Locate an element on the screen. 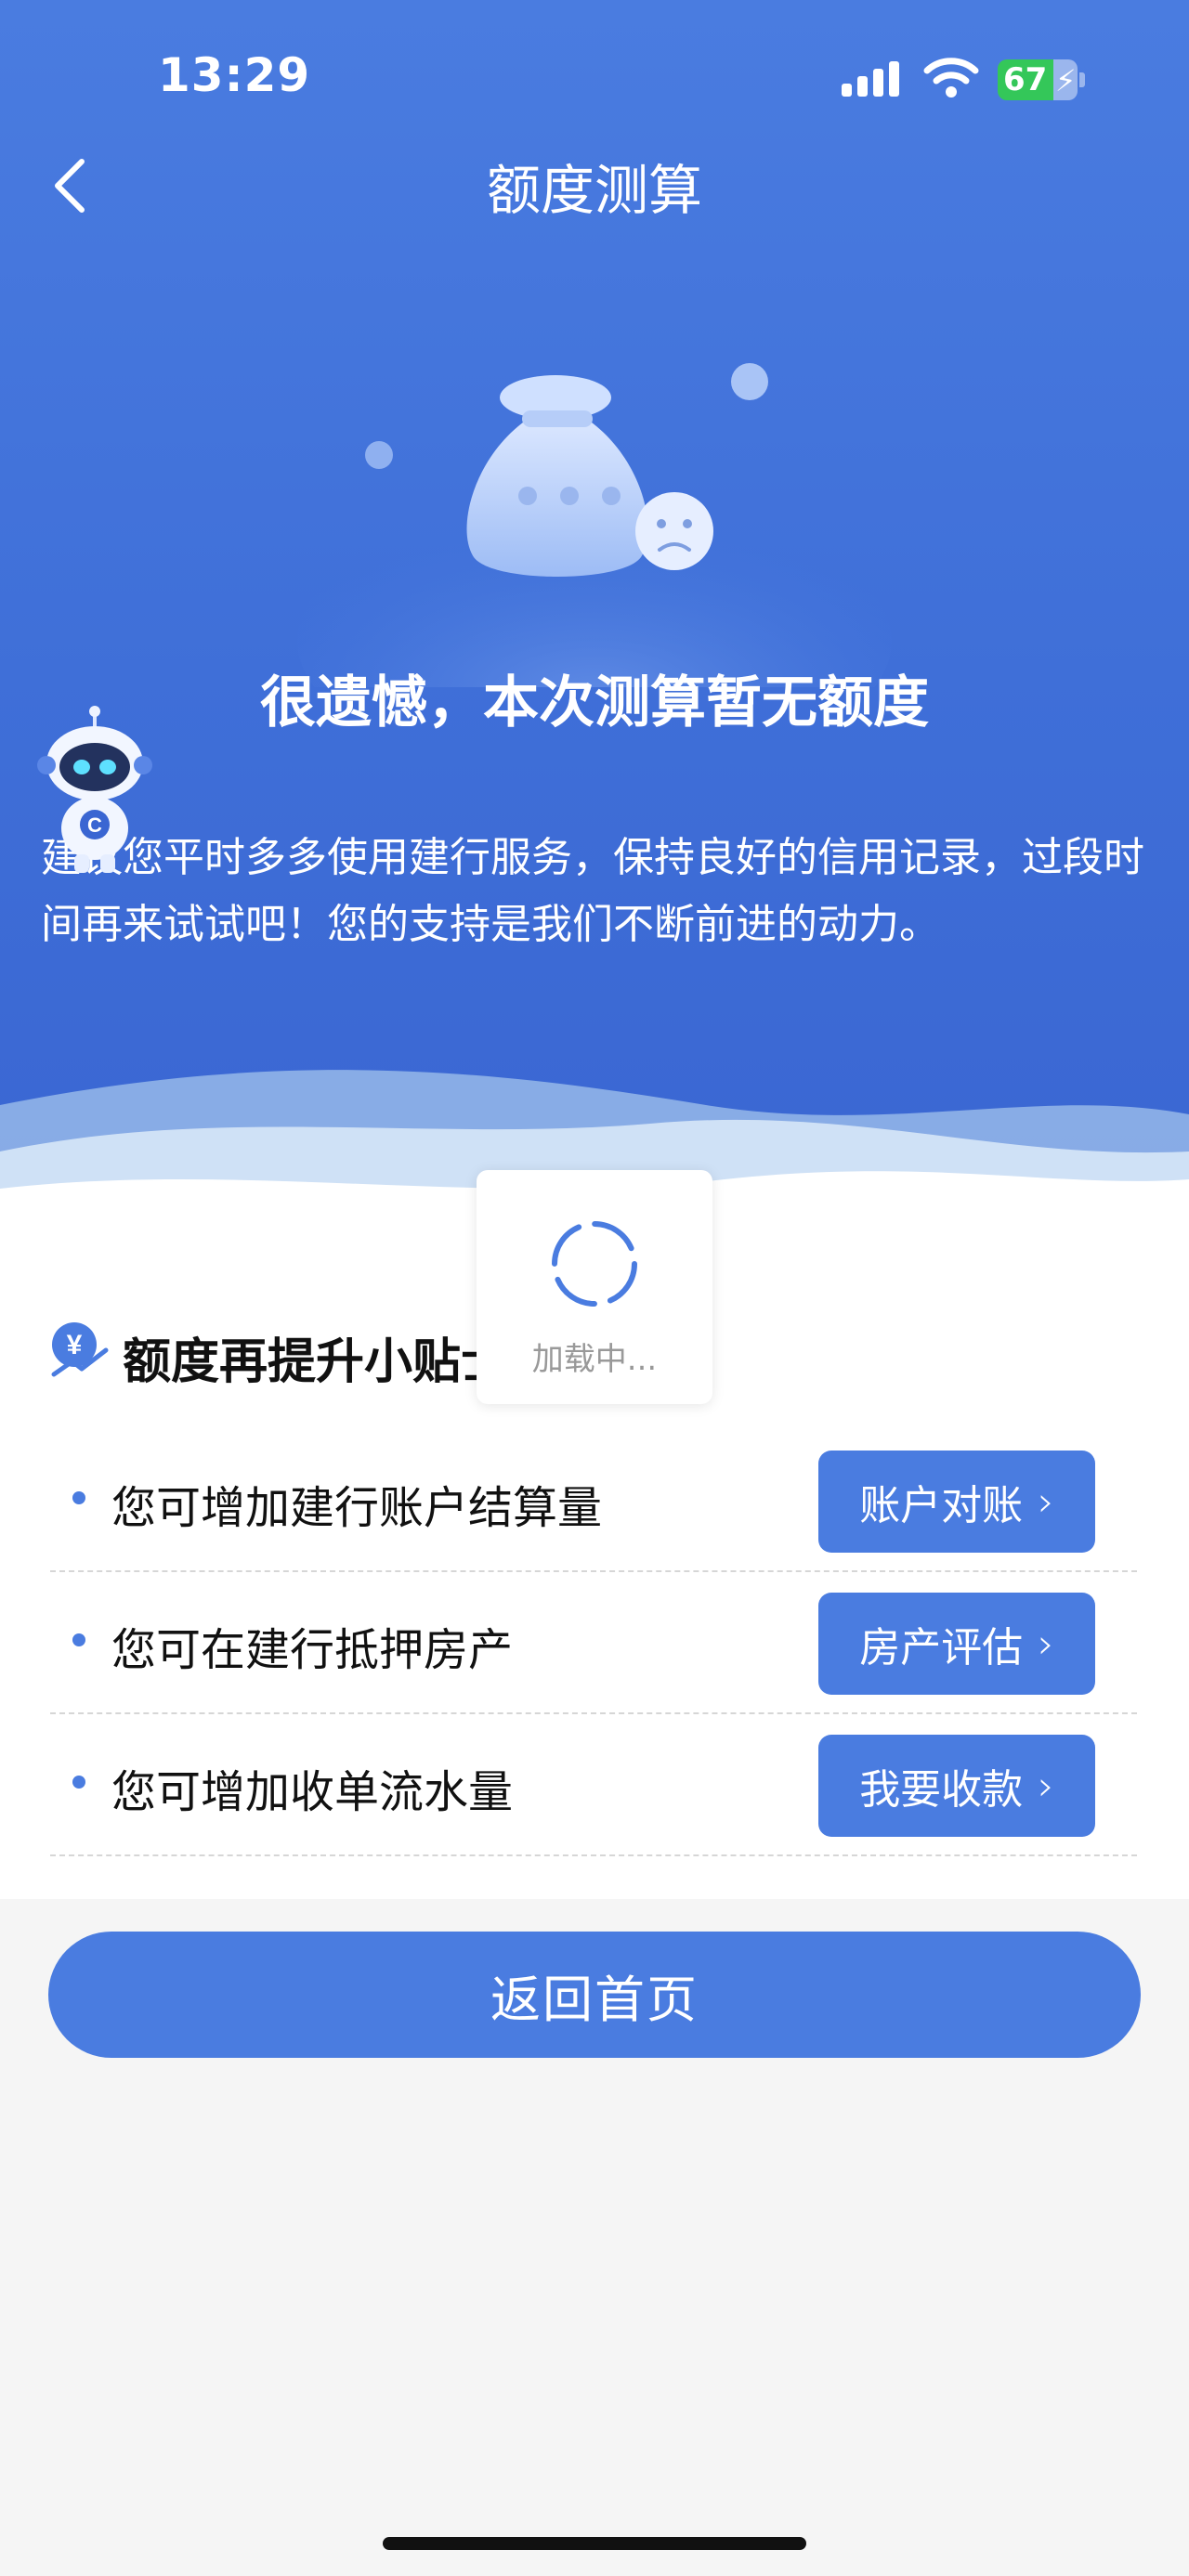 The height and width of the screenshot is (2576, 1189). tip-row: 您可增加收单流水量 我要收款 › is located at coordinates (593, 1784).